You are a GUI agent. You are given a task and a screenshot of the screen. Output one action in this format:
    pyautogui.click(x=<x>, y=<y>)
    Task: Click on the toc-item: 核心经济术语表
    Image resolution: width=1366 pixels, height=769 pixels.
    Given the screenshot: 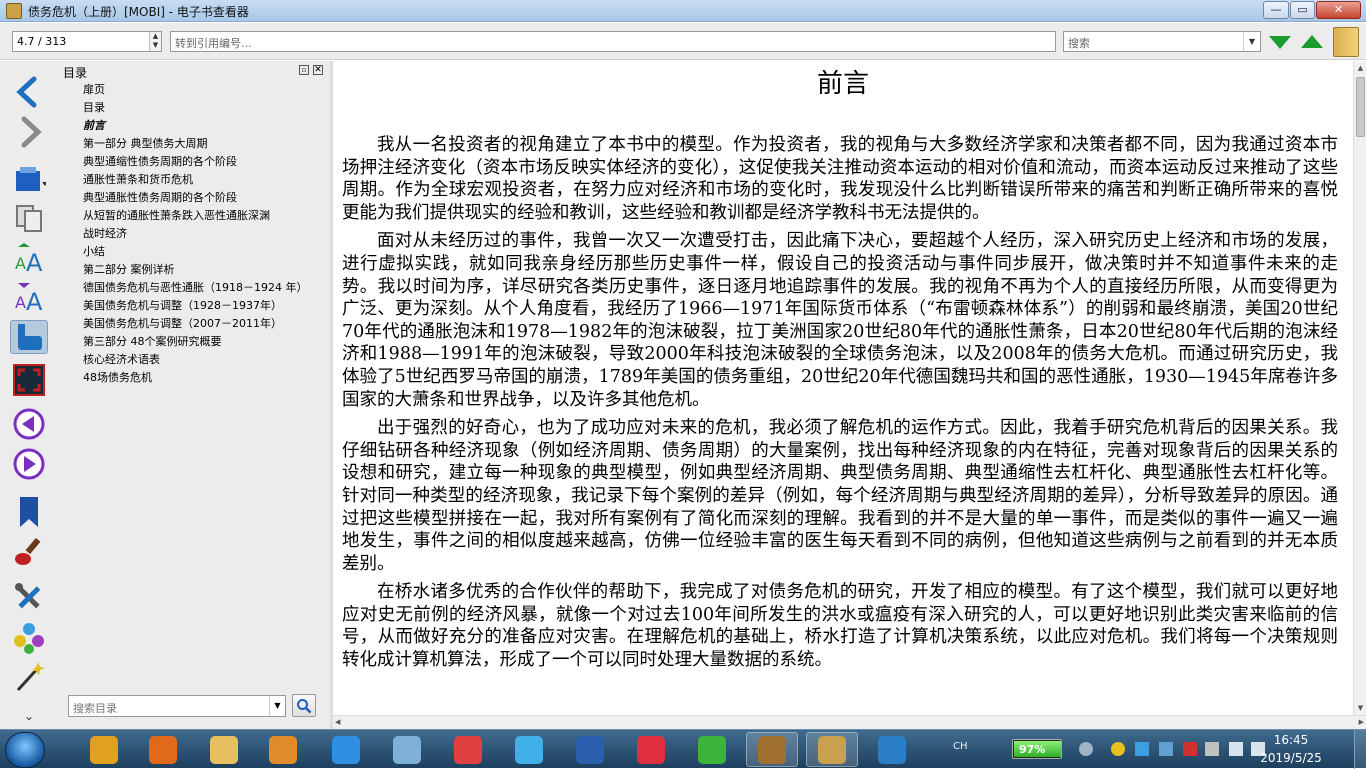 What is the action you would take?
    pyautogui.click(x=195, y=361)
    